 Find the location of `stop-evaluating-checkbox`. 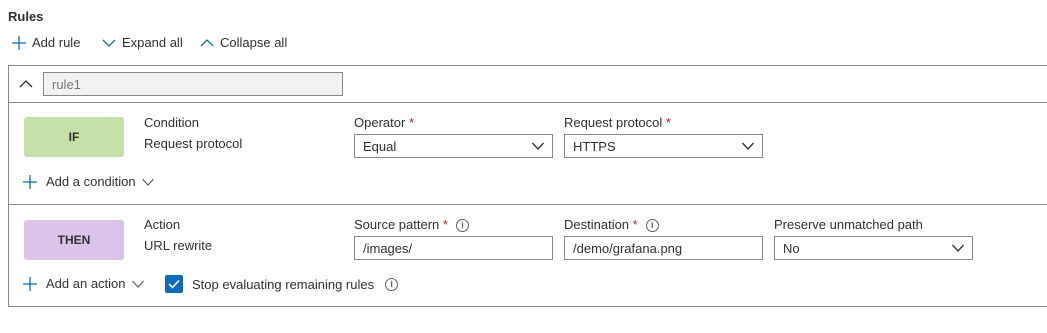

stop-evaluating-checkbox is located at coordinates (174, 284).